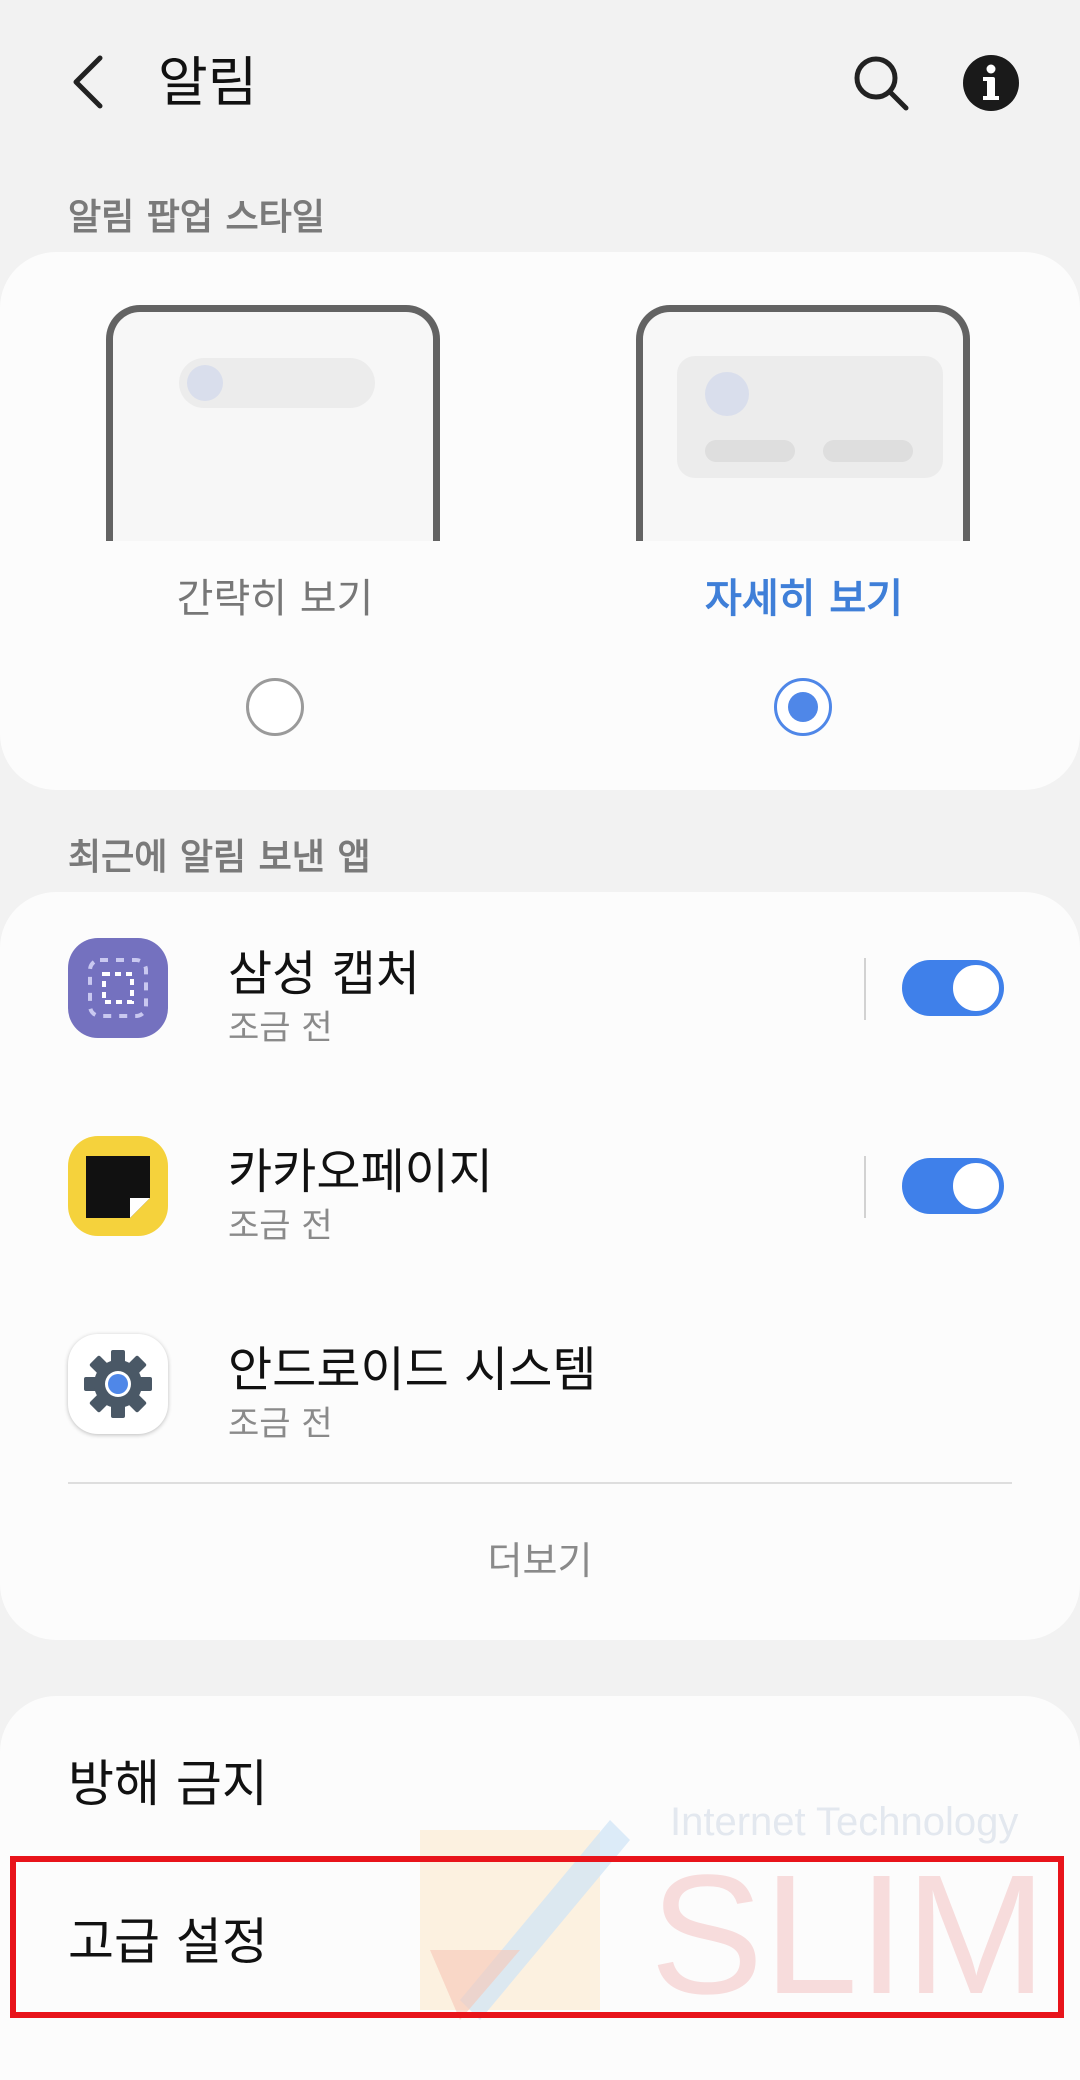 This screenshot has height=2080, width=1080. I want to click on toggle-samsung-capture, so click(953, 988).